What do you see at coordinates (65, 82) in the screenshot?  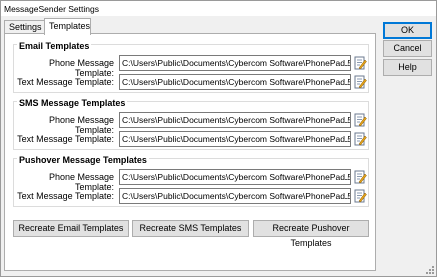 I see `email-text-label: Text Message Template:` at bounding box center [65, 82].